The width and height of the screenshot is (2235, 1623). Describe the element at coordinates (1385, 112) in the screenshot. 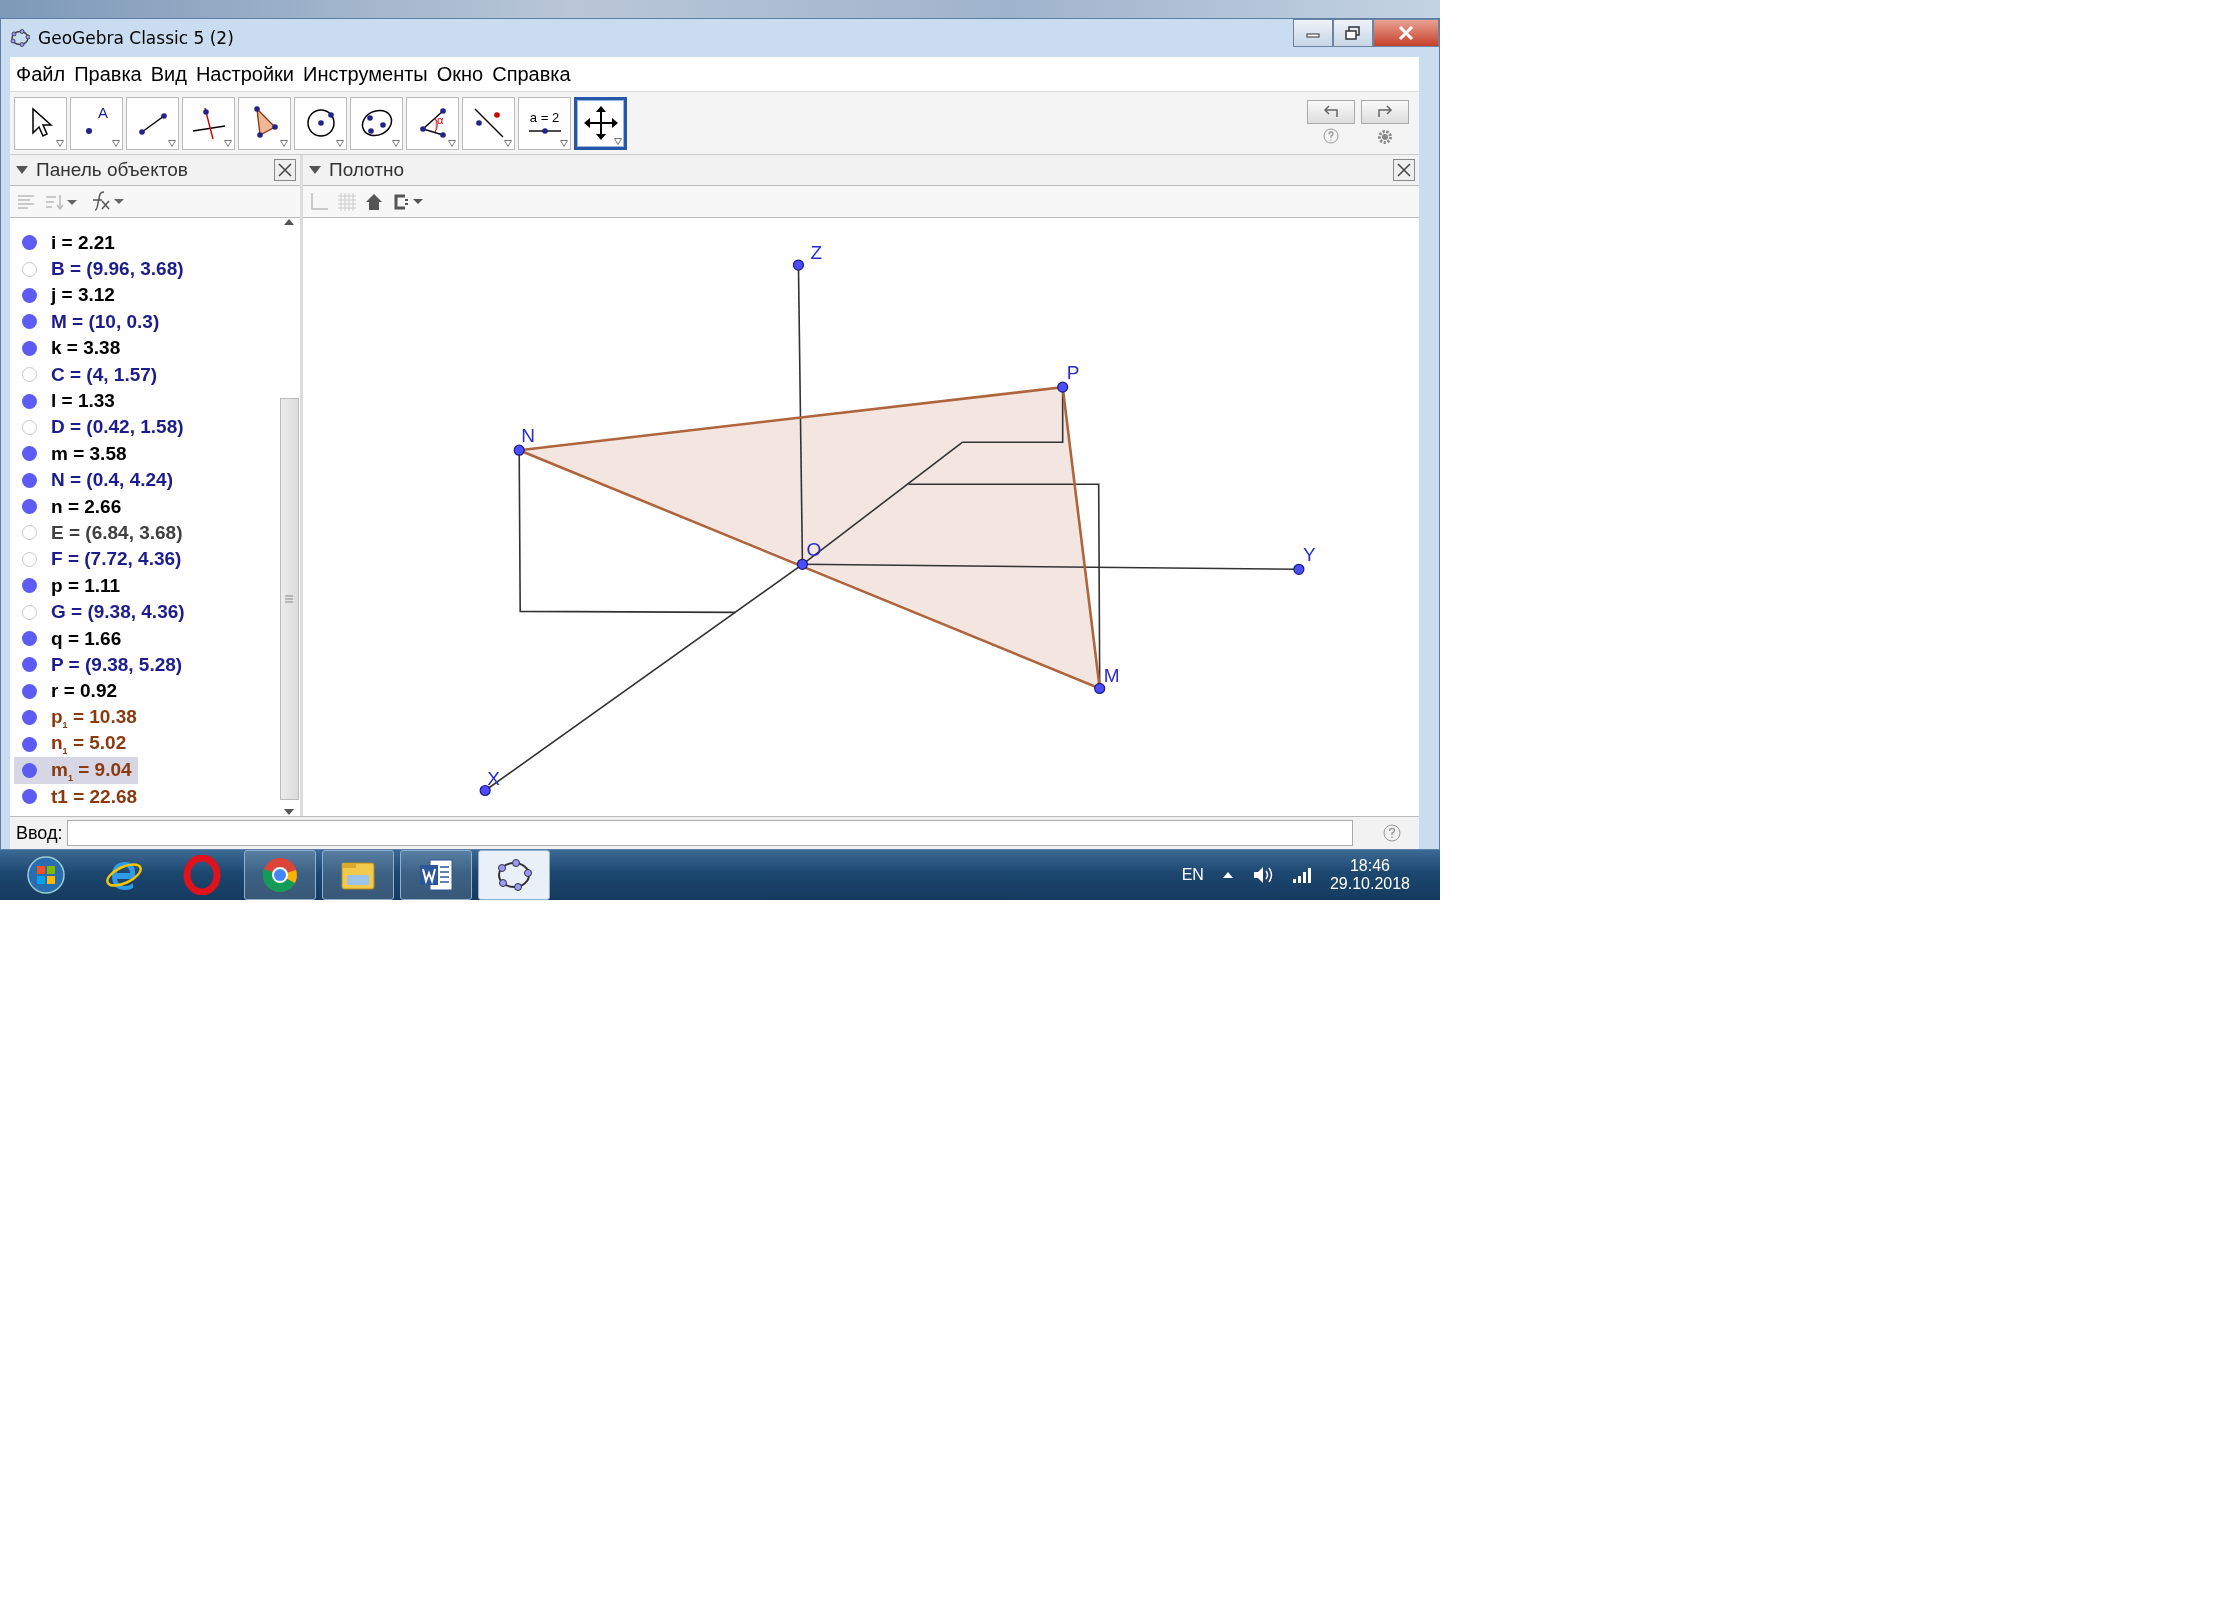

I see `redo-button` at that location.